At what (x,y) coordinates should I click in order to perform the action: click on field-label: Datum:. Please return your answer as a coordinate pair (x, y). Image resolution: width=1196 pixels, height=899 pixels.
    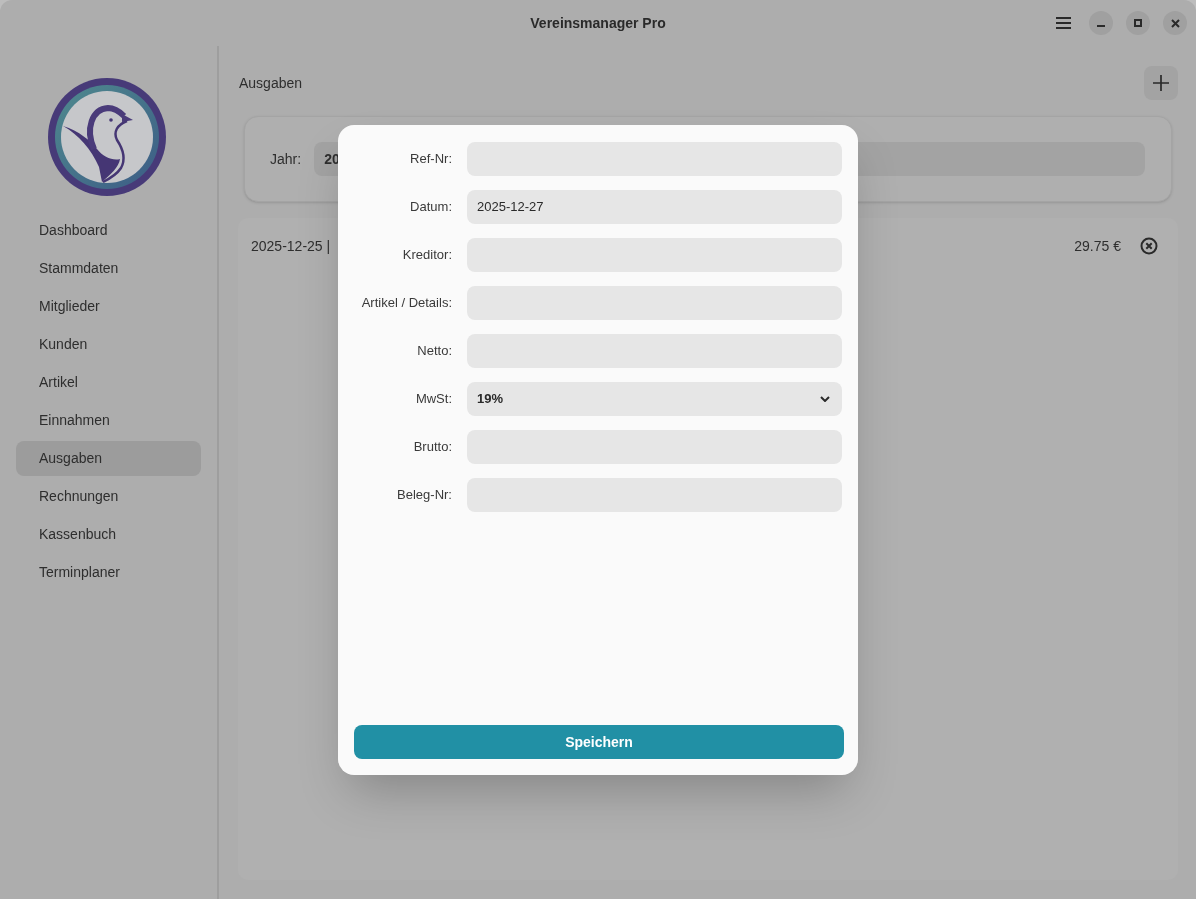
    Looking at the image, I should click on (430, 207).